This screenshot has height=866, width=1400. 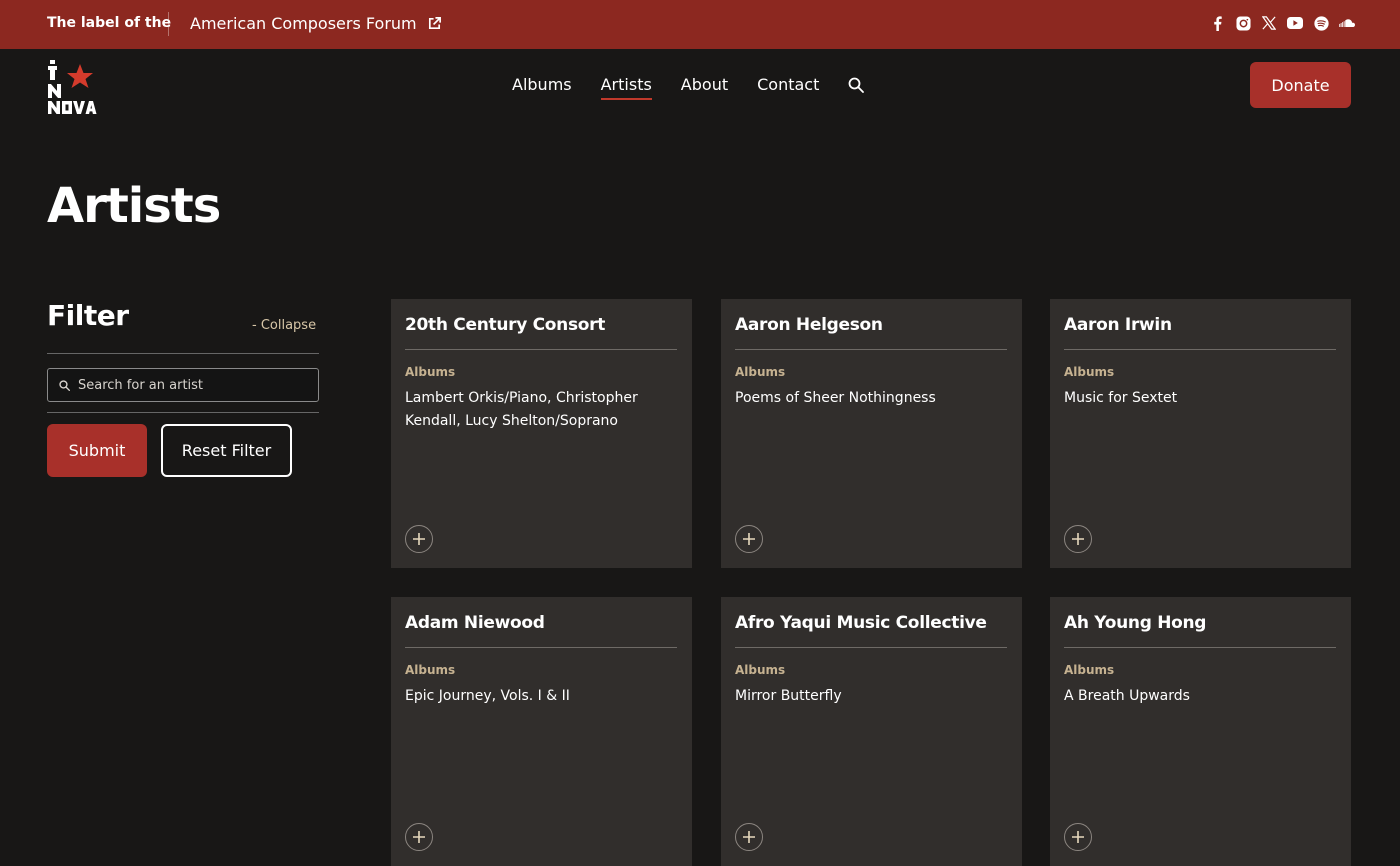 I want to click on collapse-filter-link: - Collapse, so click(x=284, y=325).